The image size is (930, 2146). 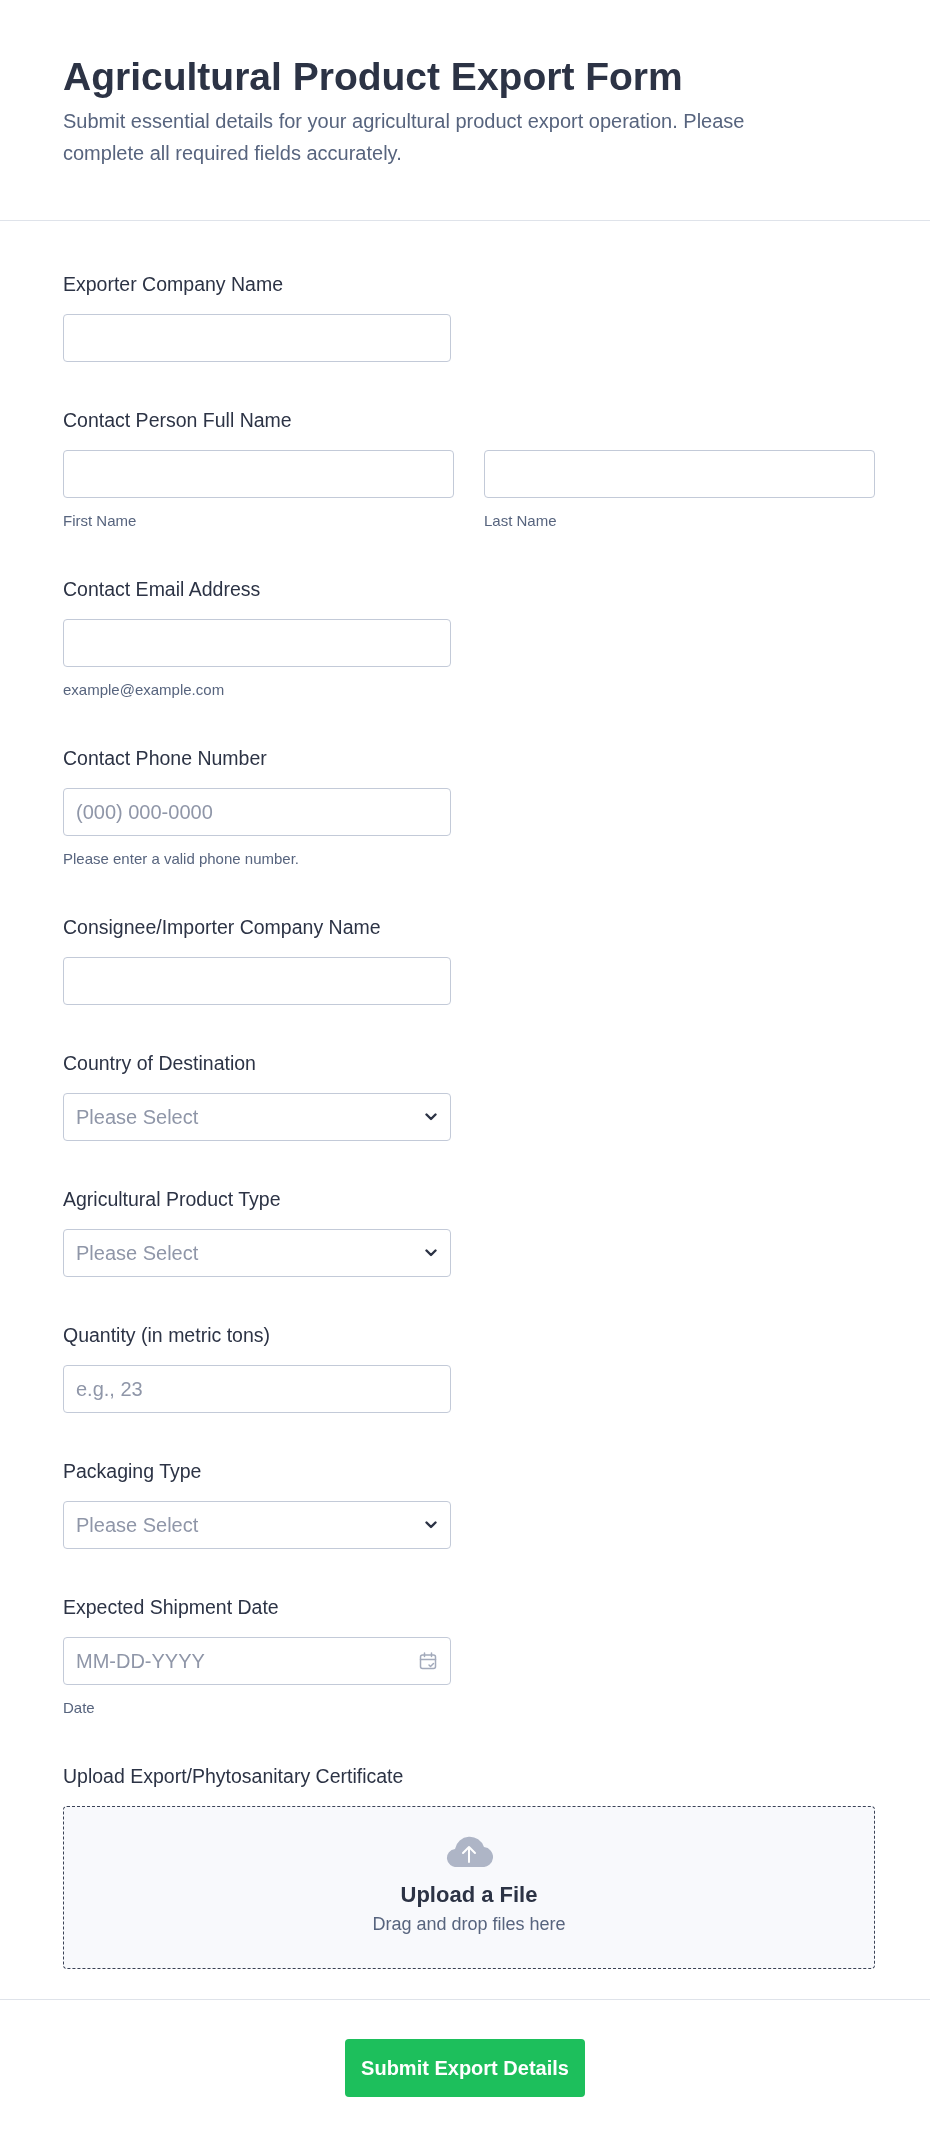 What do you see at coordinates (144, 690) in the screenshot?
I see `field-sublabel: example@example.com` at bounding box center [144, 690].